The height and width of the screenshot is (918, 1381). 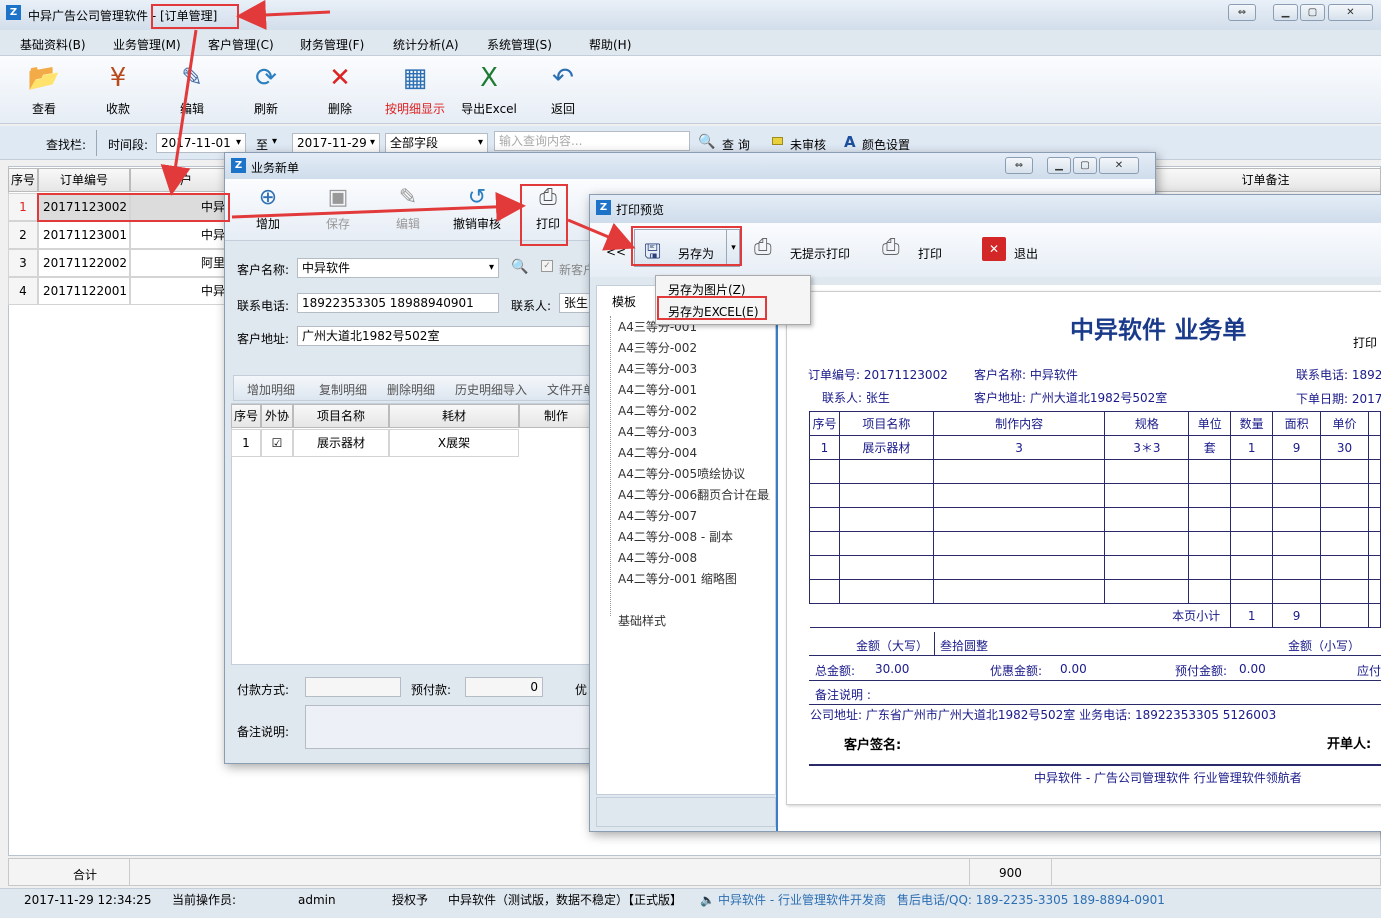 I want to click on total-sum: 900, so click(x=1010, y=873).